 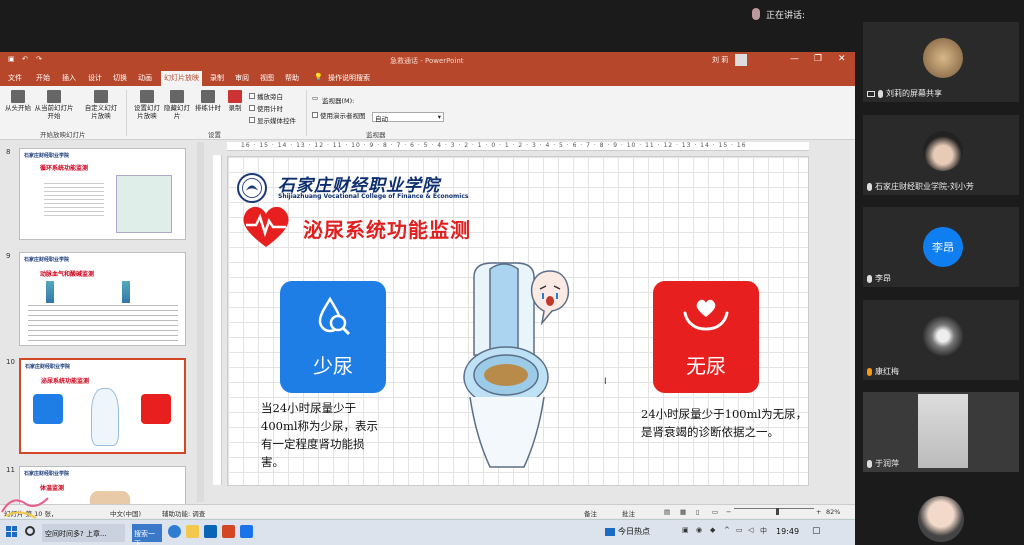 I want to click on thumb-header: 石家庄财经职业学院, so click(x=47, y=260).